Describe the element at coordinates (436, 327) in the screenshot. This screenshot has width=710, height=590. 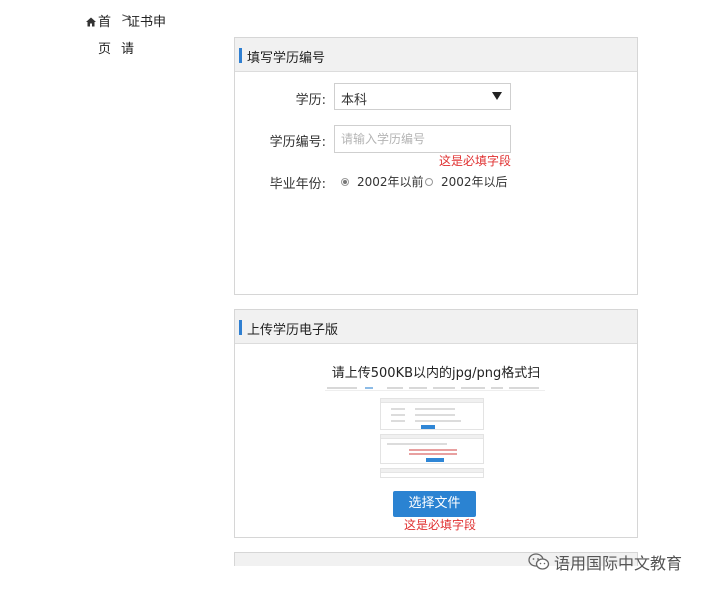
I see `upload-panel-header: 上传学历电子版` at that location.